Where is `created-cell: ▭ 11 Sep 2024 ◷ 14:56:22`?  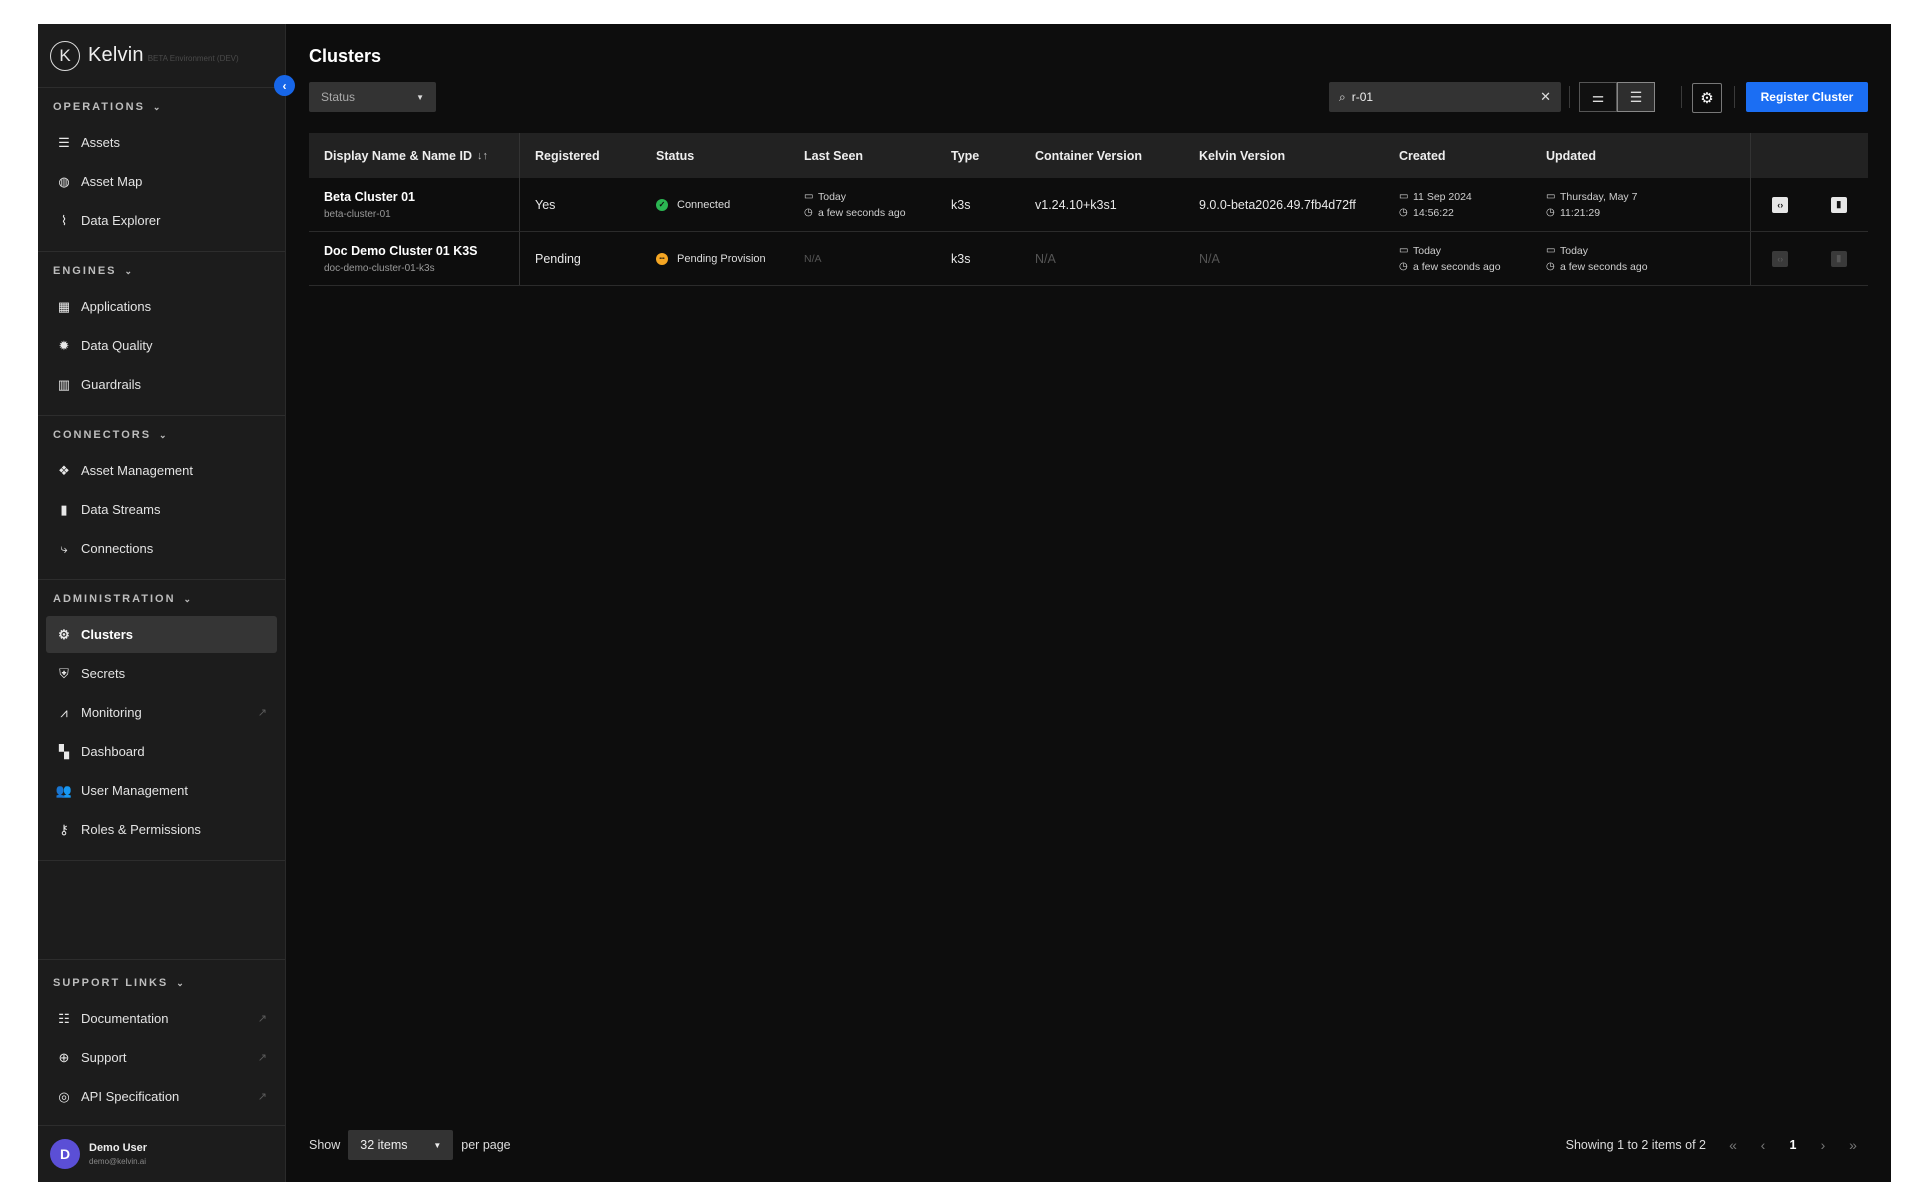 created-cell: ▭ 11 Sep 2024 ◷ 14:56:22 is located at coordinates (1457, 204).